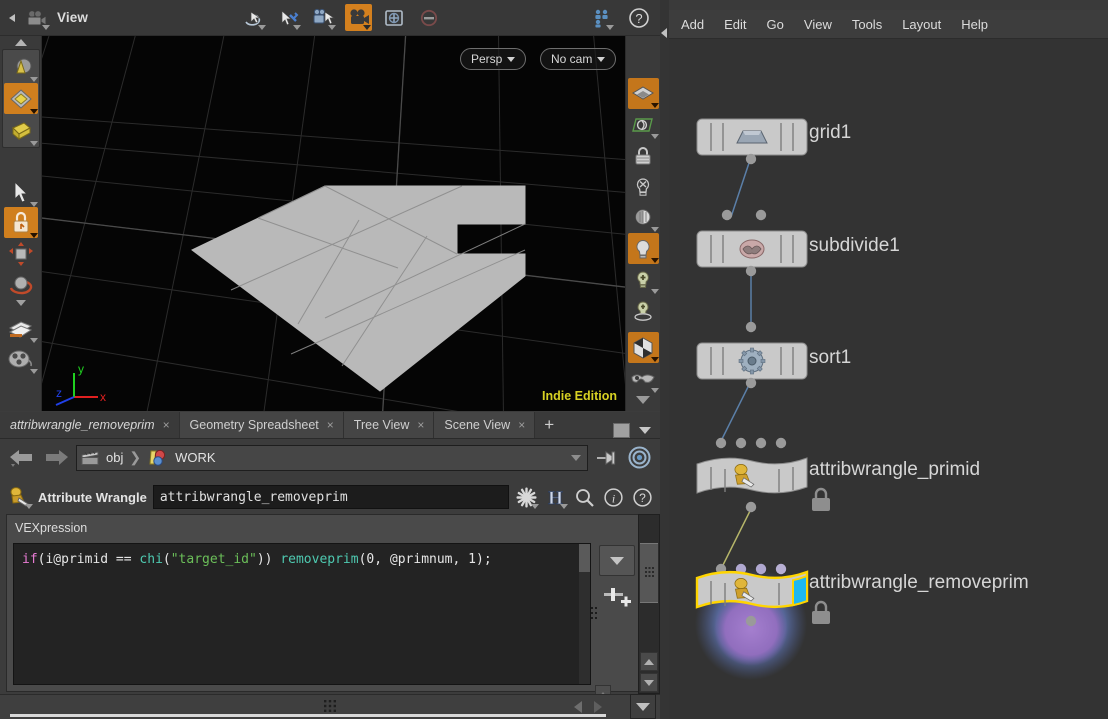  Describe the element at coordinates (288, 17) in the screenshot. I see `handle-tool-button` at that location.